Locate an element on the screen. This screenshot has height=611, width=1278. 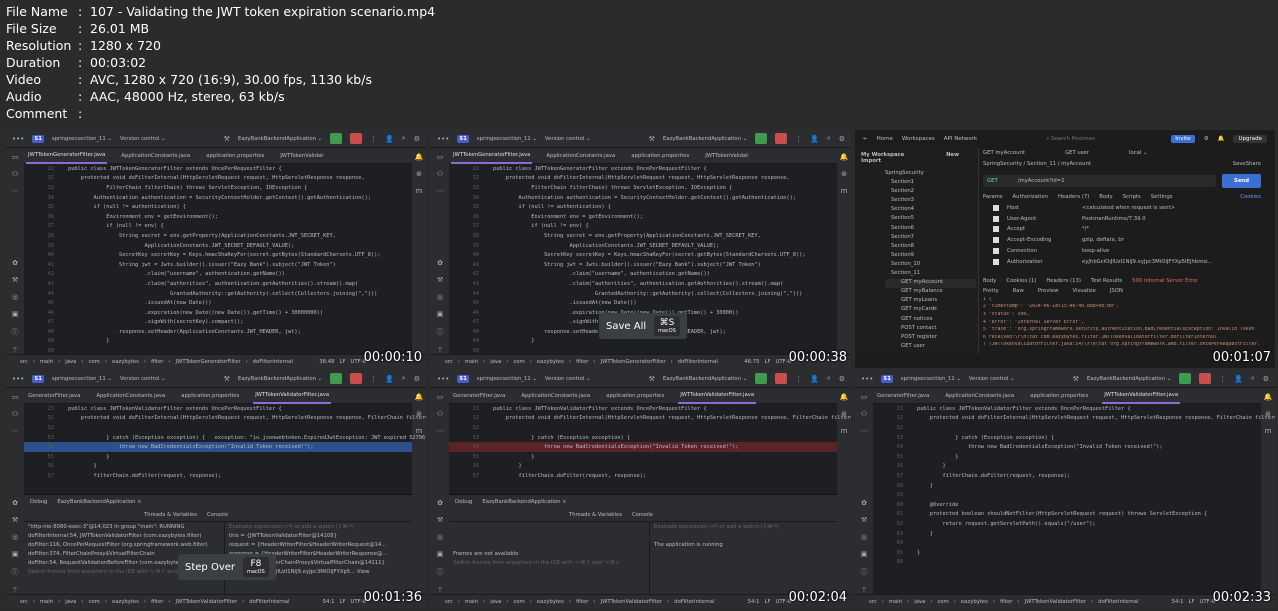
git-icon: ᛘ is located at coordinates (15, 350).